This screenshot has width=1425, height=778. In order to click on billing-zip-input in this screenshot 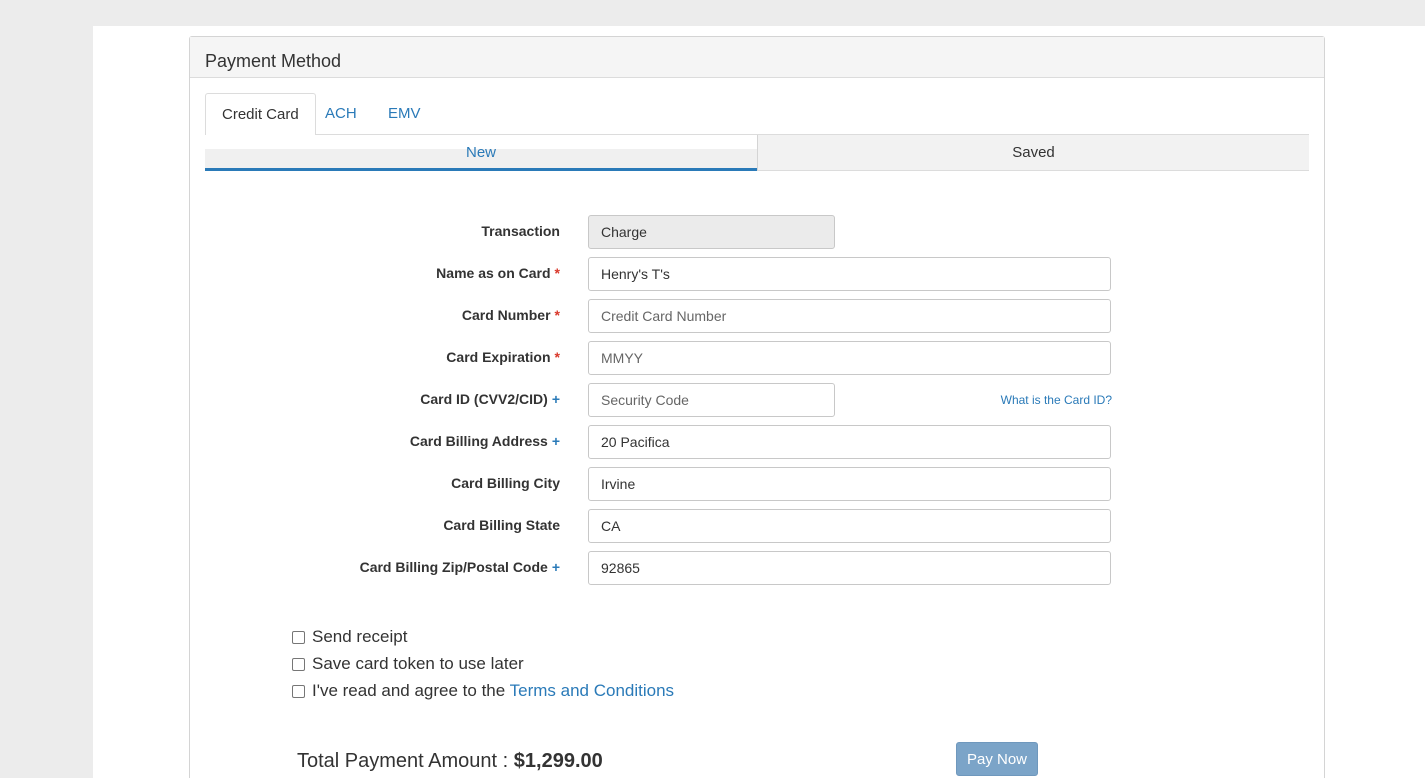, I will do `click(849, 568)`.